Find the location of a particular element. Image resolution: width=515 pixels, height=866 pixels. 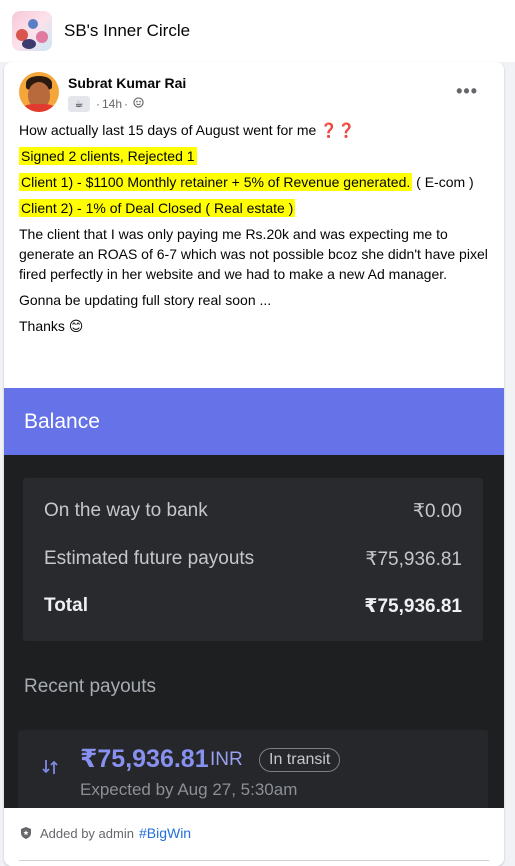

post-header: Subrat Kumar Rai ☕ · 14h · ••• is located at coordinates (255, 94).